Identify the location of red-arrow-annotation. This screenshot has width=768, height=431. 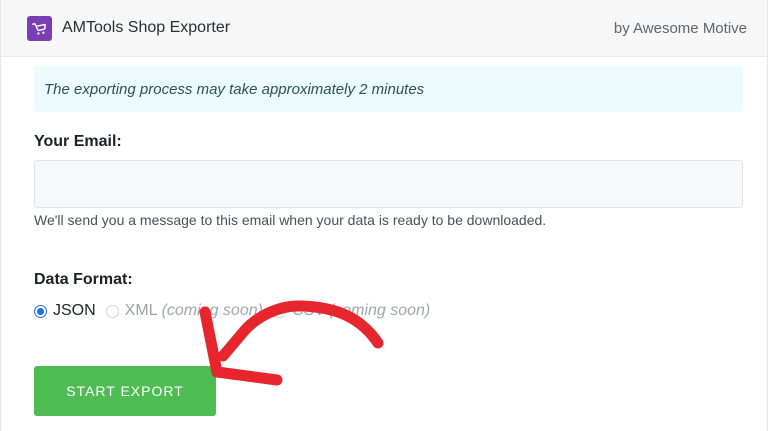
(291, 343).